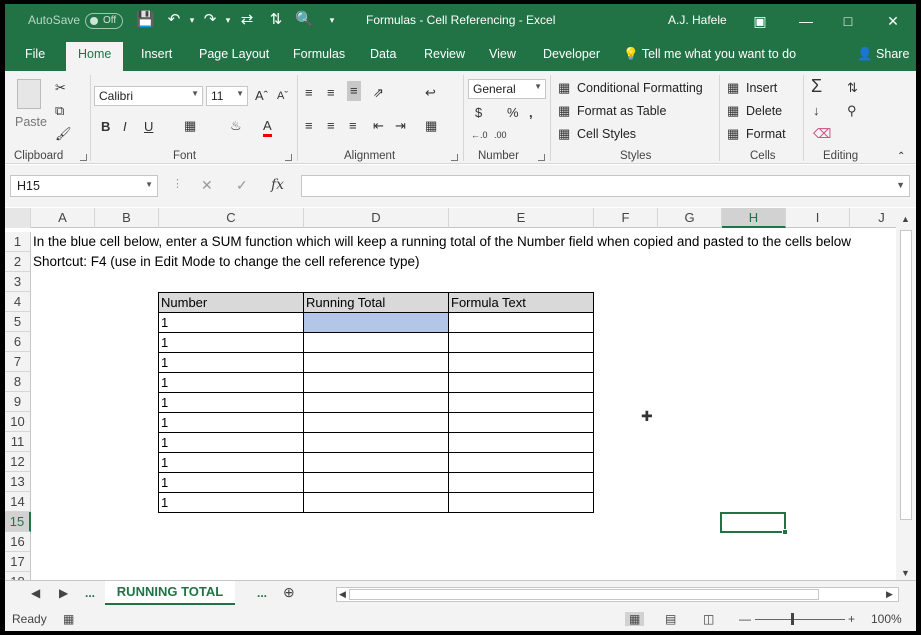  Describe the element at coordinates (18, 422) in the screenshot. I see `row-header: 10` at that location.